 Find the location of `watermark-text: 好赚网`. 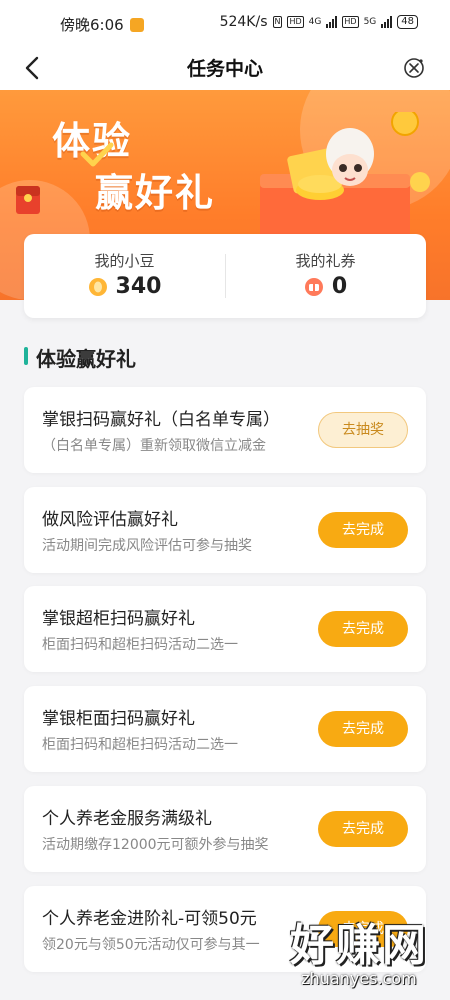

watermark-text: 好赚网 is located at coordinates (359, 945).